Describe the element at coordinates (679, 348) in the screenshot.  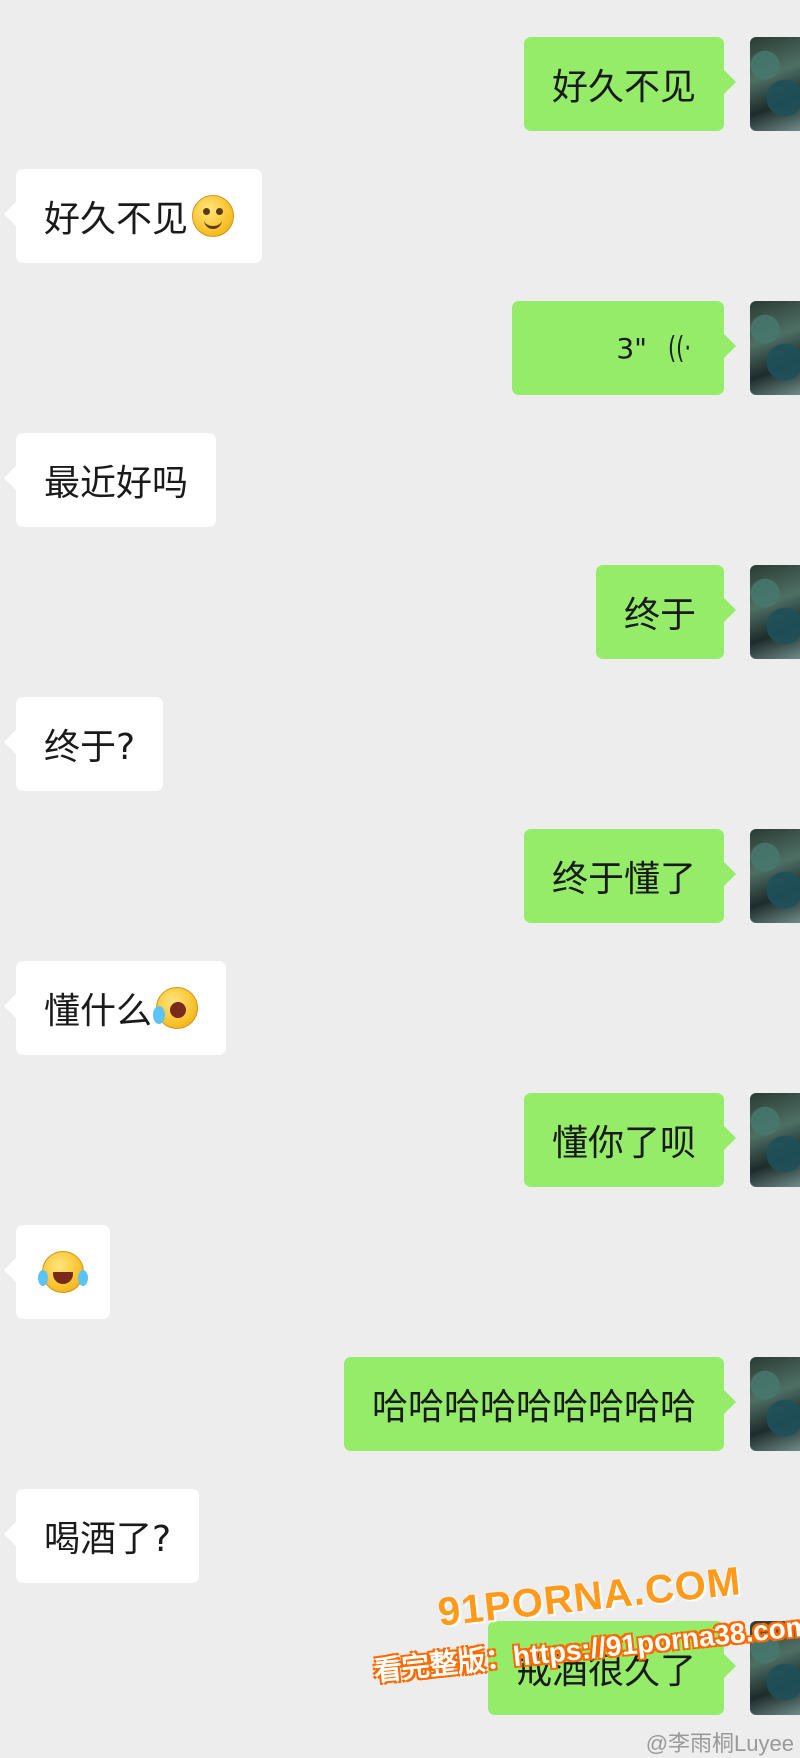
I see `voice-wave-icon: ((·` at that location.